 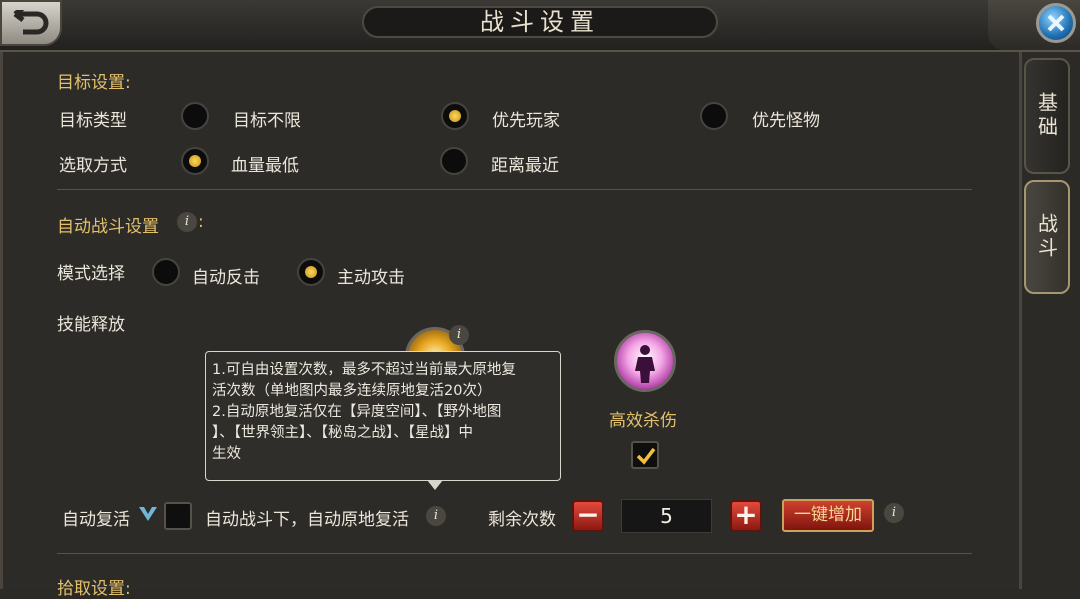 I want to click on skill-icon-efficient-kill, so click(x=645, y=361).